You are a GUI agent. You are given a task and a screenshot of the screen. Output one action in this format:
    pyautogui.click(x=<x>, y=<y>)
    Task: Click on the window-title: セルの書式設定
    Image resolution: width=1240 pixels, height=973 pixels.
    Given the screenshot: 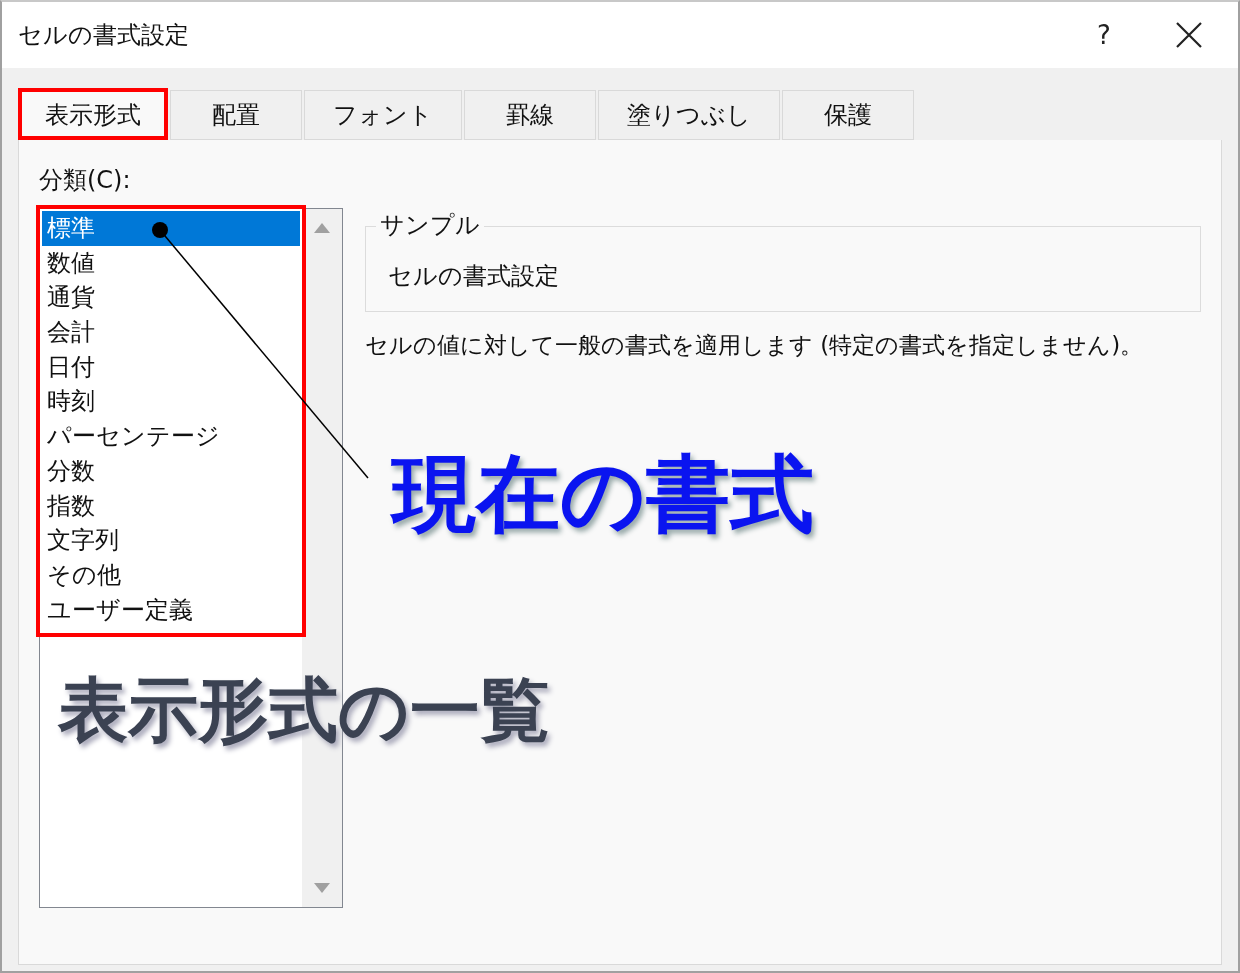 What is the action you would take?
    pyautogui.click(x=104, y=35)
    